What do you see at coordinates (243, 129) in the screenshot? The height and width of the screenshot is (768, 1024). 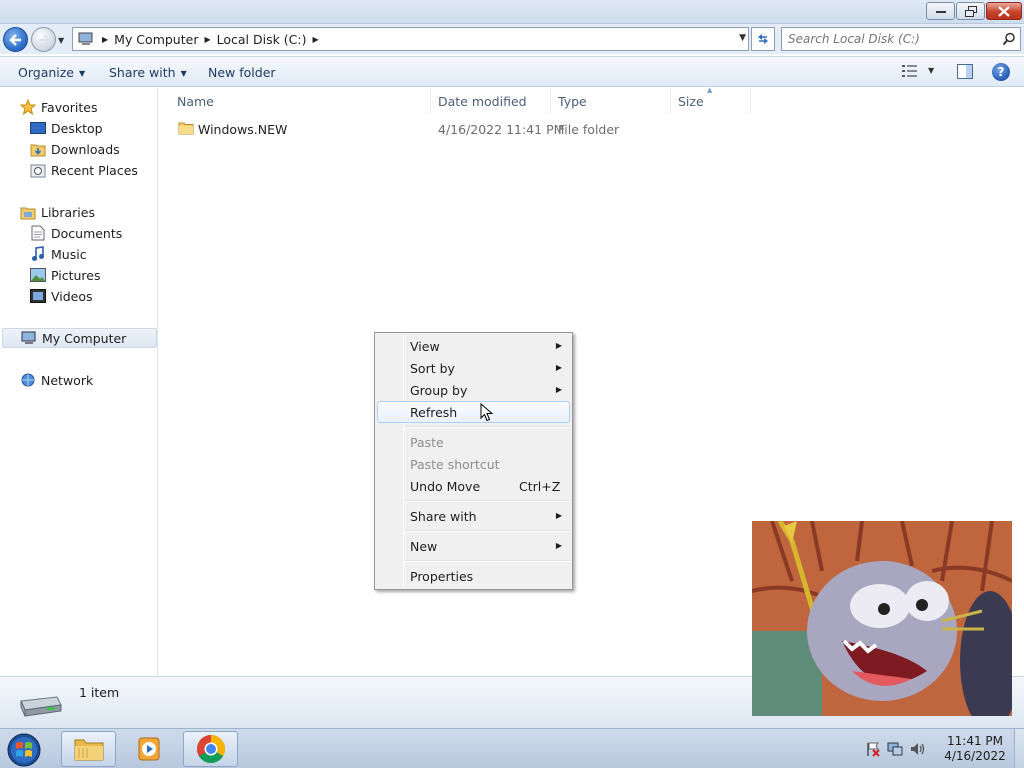 I see `file-name: Windows.NEW` at bounding box center [243, 129].